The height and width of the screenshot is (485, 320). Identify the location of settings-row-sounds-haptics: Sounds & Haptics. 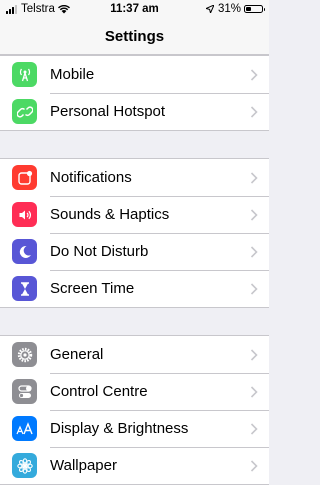
(134, 214).